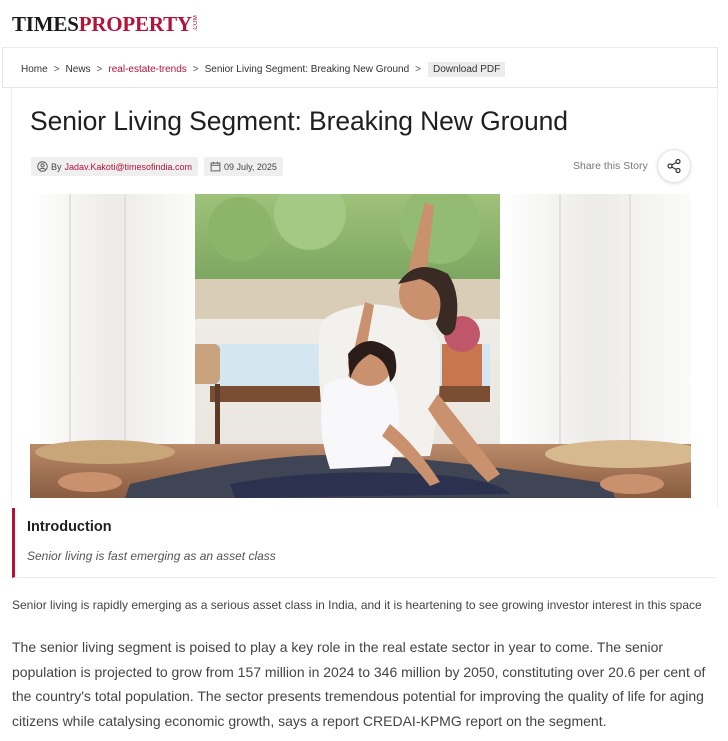  Describe the element at coordinates (34, 69) in the screenshot. I see `breadcrumb-home: Home` at that location.